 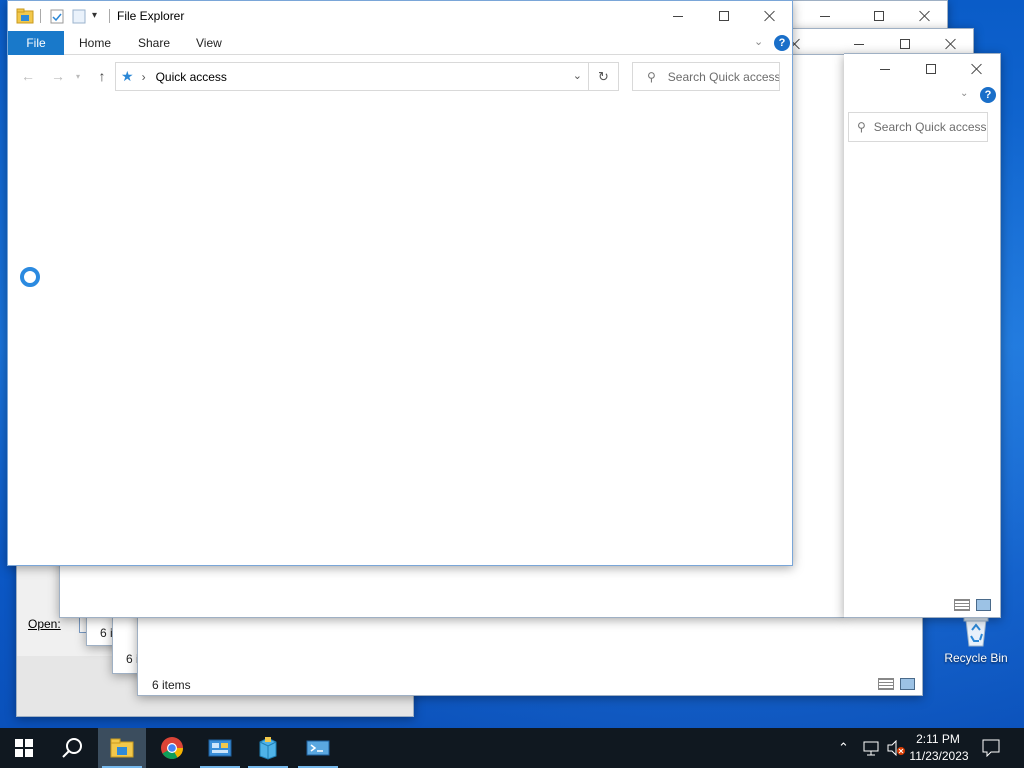 I want to click on taskbar-terminal-app, so click(x=318, y=748).